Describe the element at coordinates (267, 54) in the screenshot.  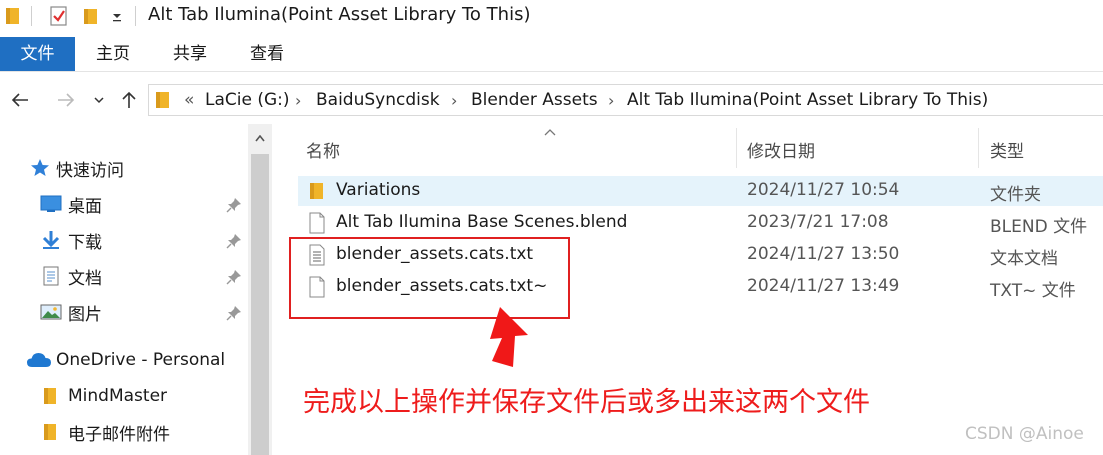
I see `tab-view: 查看` at that location.